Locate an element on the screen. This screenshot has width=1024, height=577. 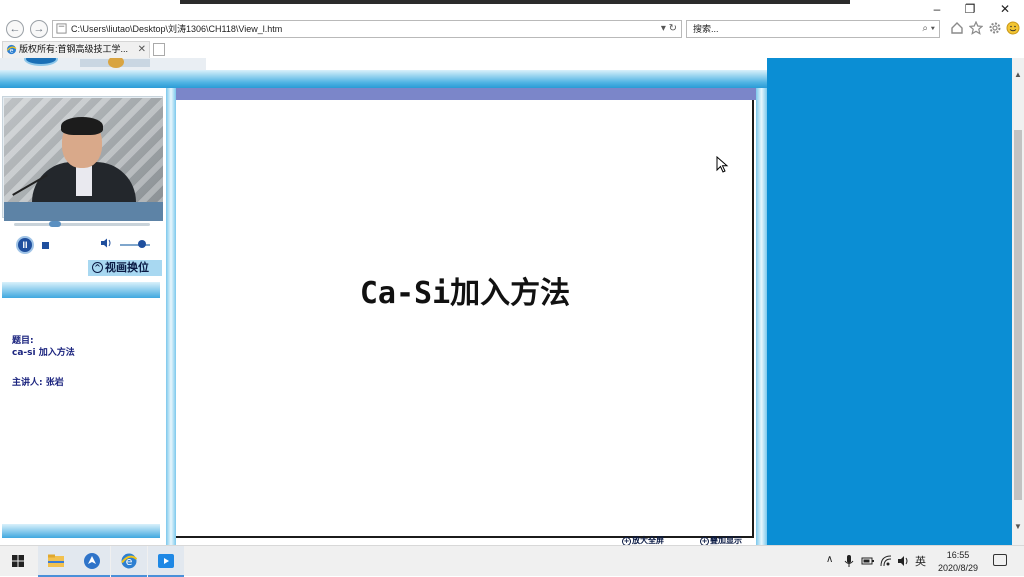
enlarge-fullscreen-button: + 放大全屏 is located at coordinates (643, 540).